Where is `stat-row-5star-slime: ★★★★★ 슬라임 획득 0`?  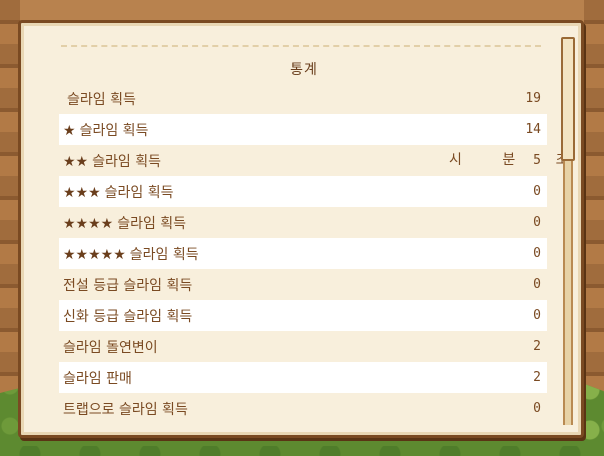
stat-row-5star-slime: ★★★★★ 슬라임 획득 0 is located at coordinates (303, 253).